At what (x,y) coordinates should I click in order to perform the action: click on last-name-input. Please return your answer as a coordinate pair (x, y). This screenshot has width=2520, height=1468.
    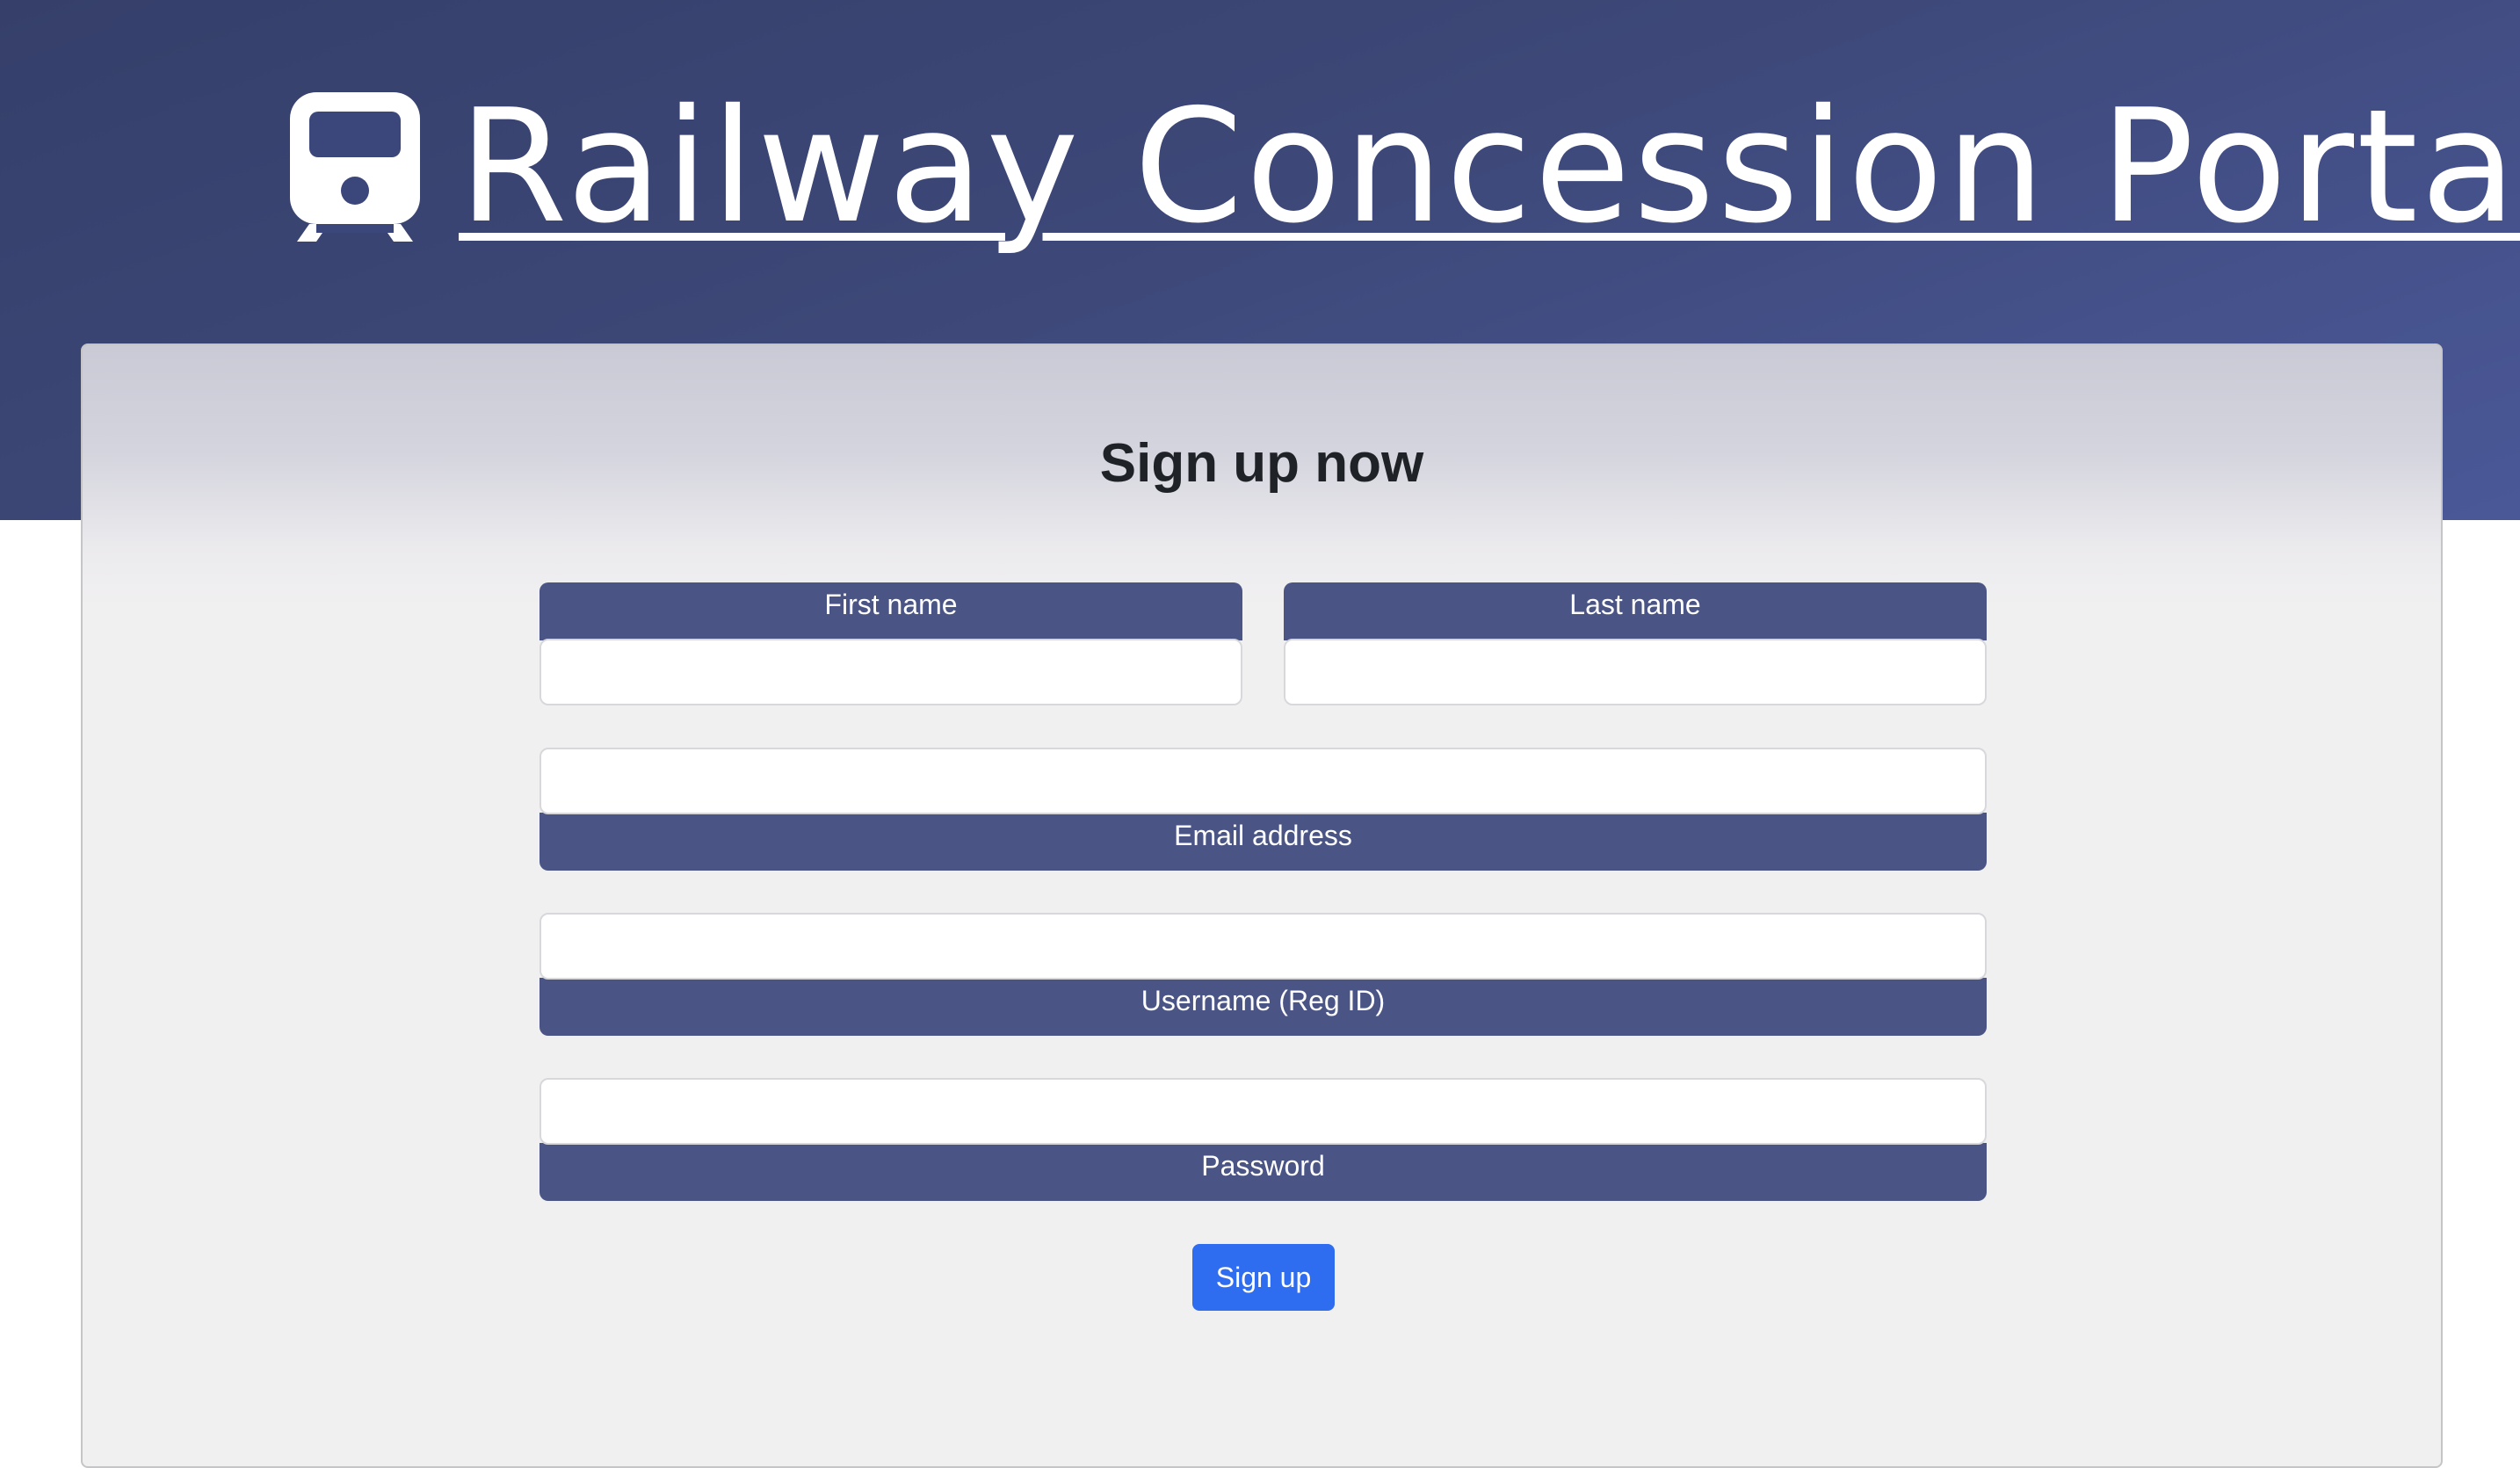
    Looking at the image, I should click on (1635, 672).